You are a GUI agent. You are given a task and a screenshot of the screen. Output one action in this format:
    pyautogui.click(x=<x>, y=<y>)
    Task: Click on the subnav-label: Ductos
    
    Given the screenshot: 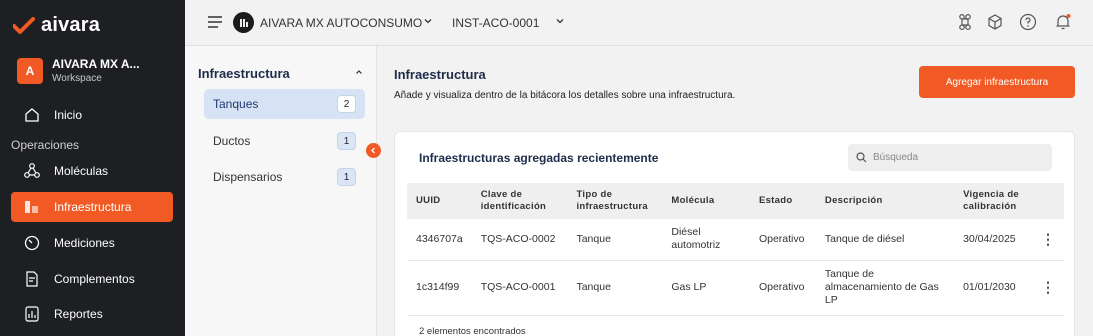 What is the action you would take?
    pyautogui.click(x=232, y=141)
    